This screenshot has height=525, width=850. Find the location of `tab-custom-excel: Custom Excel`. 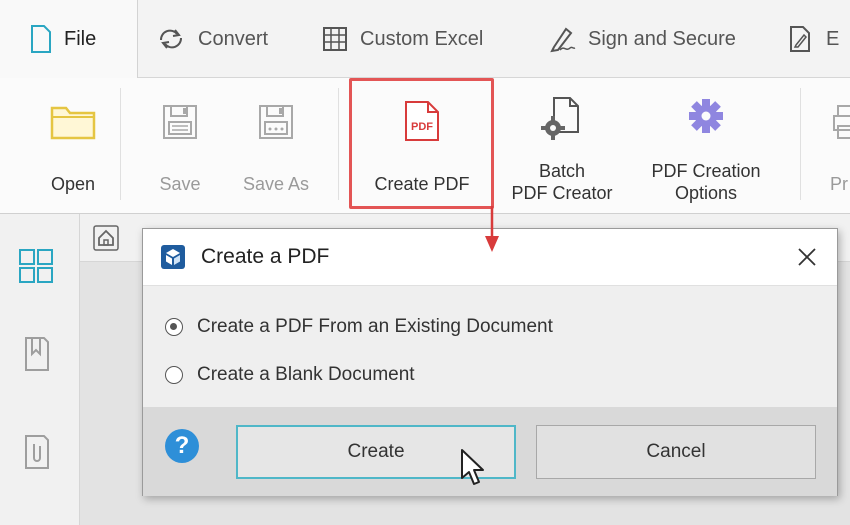

tab-custom-excel: Custom Excel is located at coordinates (402, 39).